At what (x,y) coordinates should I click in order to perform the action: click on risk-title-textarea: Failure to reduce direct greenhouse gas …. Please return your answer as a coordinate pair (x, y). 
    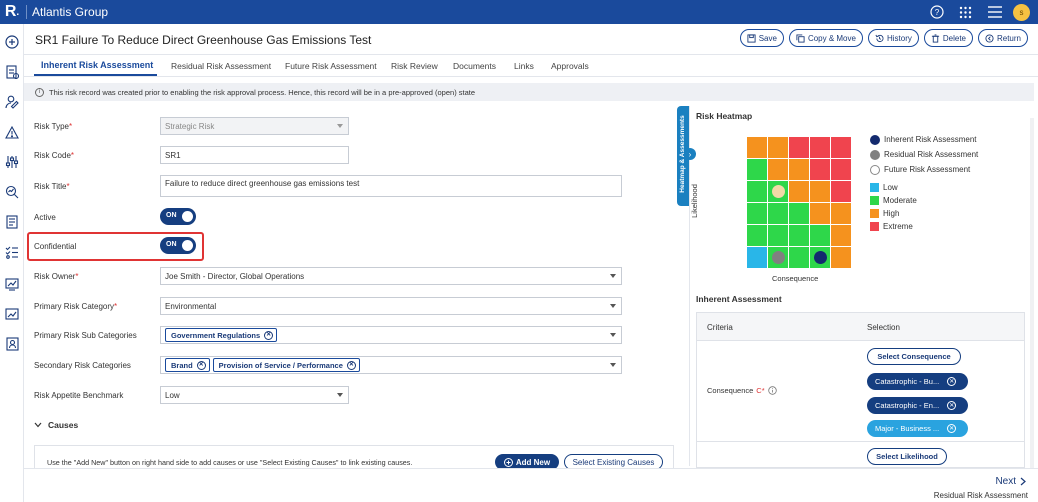
    Looking at the image, I should click on (391, 186).